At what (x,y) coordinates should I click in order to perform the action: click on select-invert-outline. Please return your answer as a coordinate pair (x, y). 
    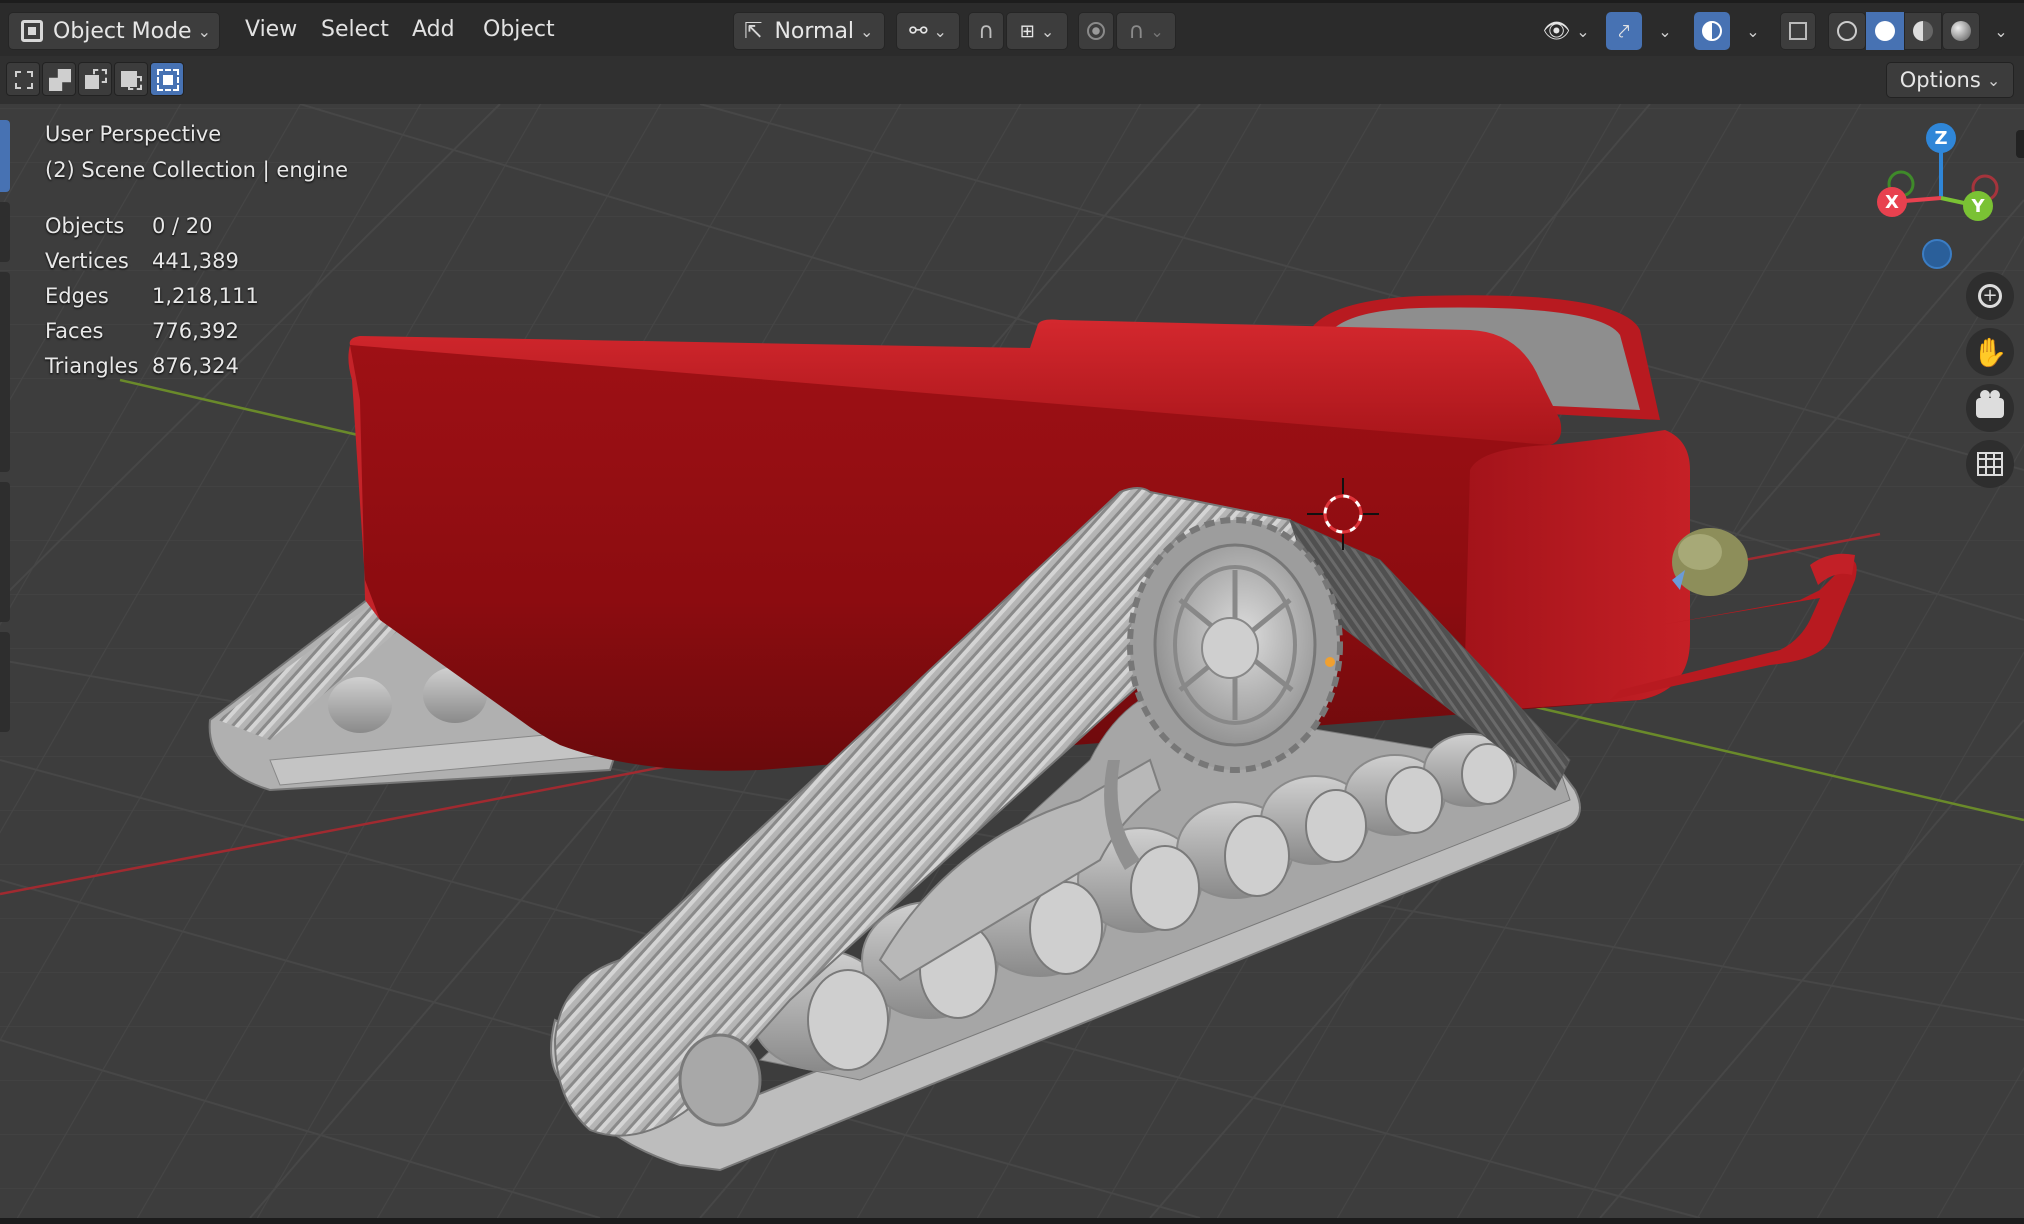
    Looking at the image, I should click on (135, 83).